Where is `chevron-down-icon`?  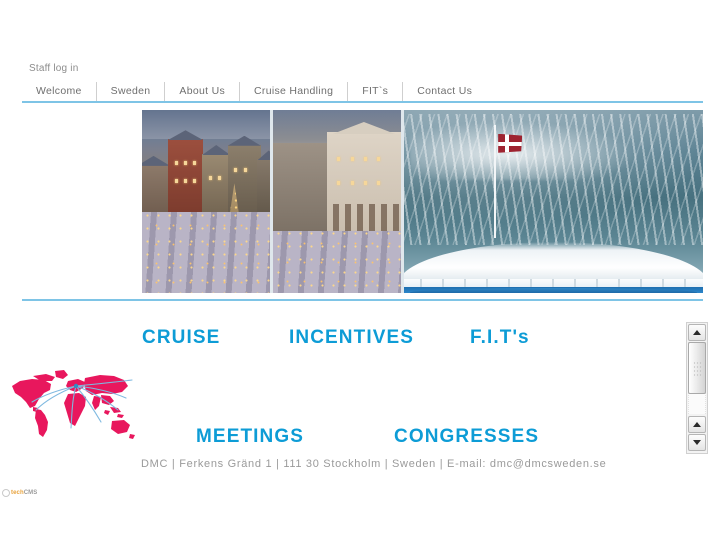
chevron-down-icon is located at coordinates (697, 442).